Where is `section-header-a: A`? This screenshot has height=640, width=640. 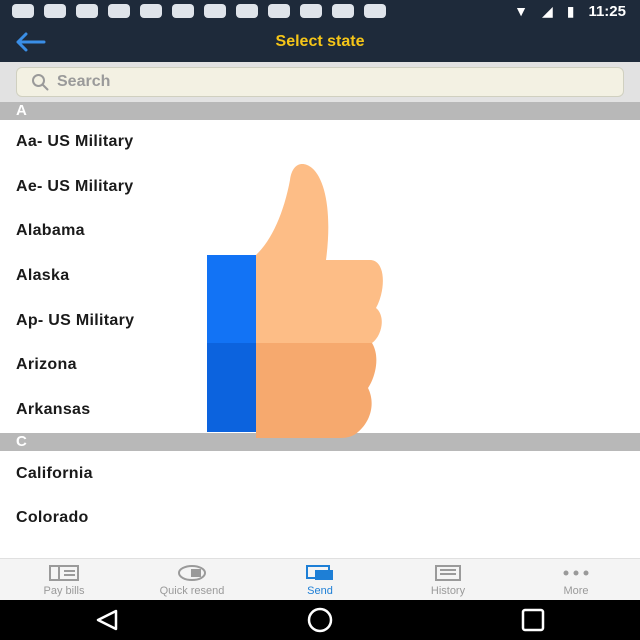 section-header-a: A is located at coordinates (320, 111).